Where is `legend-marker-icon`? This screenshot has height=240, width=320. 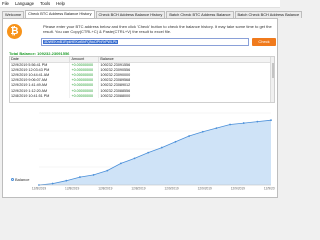 legend-marker-icon is located at coordinates (12, 179).